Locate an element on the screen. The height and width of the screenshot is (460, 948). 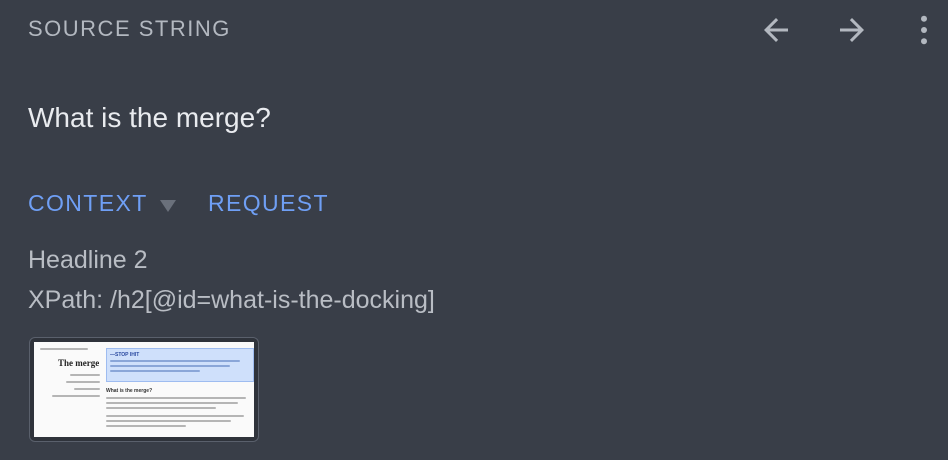
context-screenshot-thumbnail: The merge —ЅТОР ІНІТ What is the merge? is located at coordinates (144, 389).